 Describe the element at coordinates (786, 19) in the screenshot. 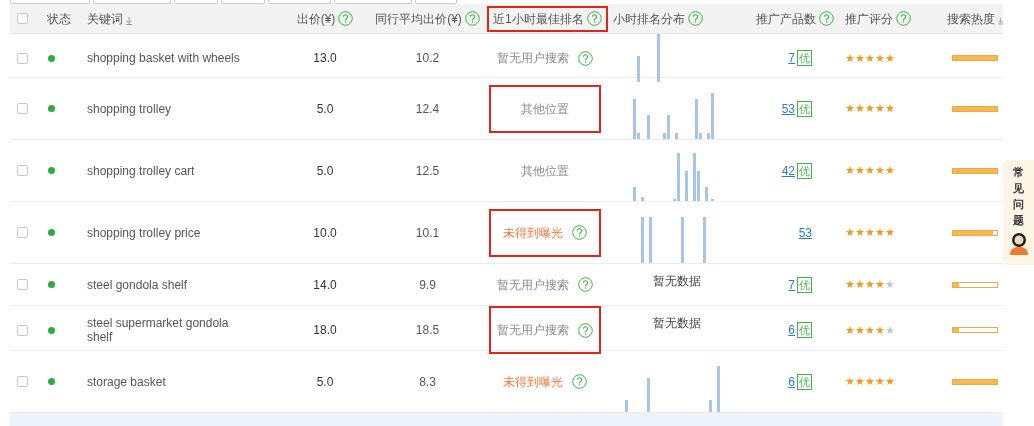

I see `column-header: 推广产品数` at that location.